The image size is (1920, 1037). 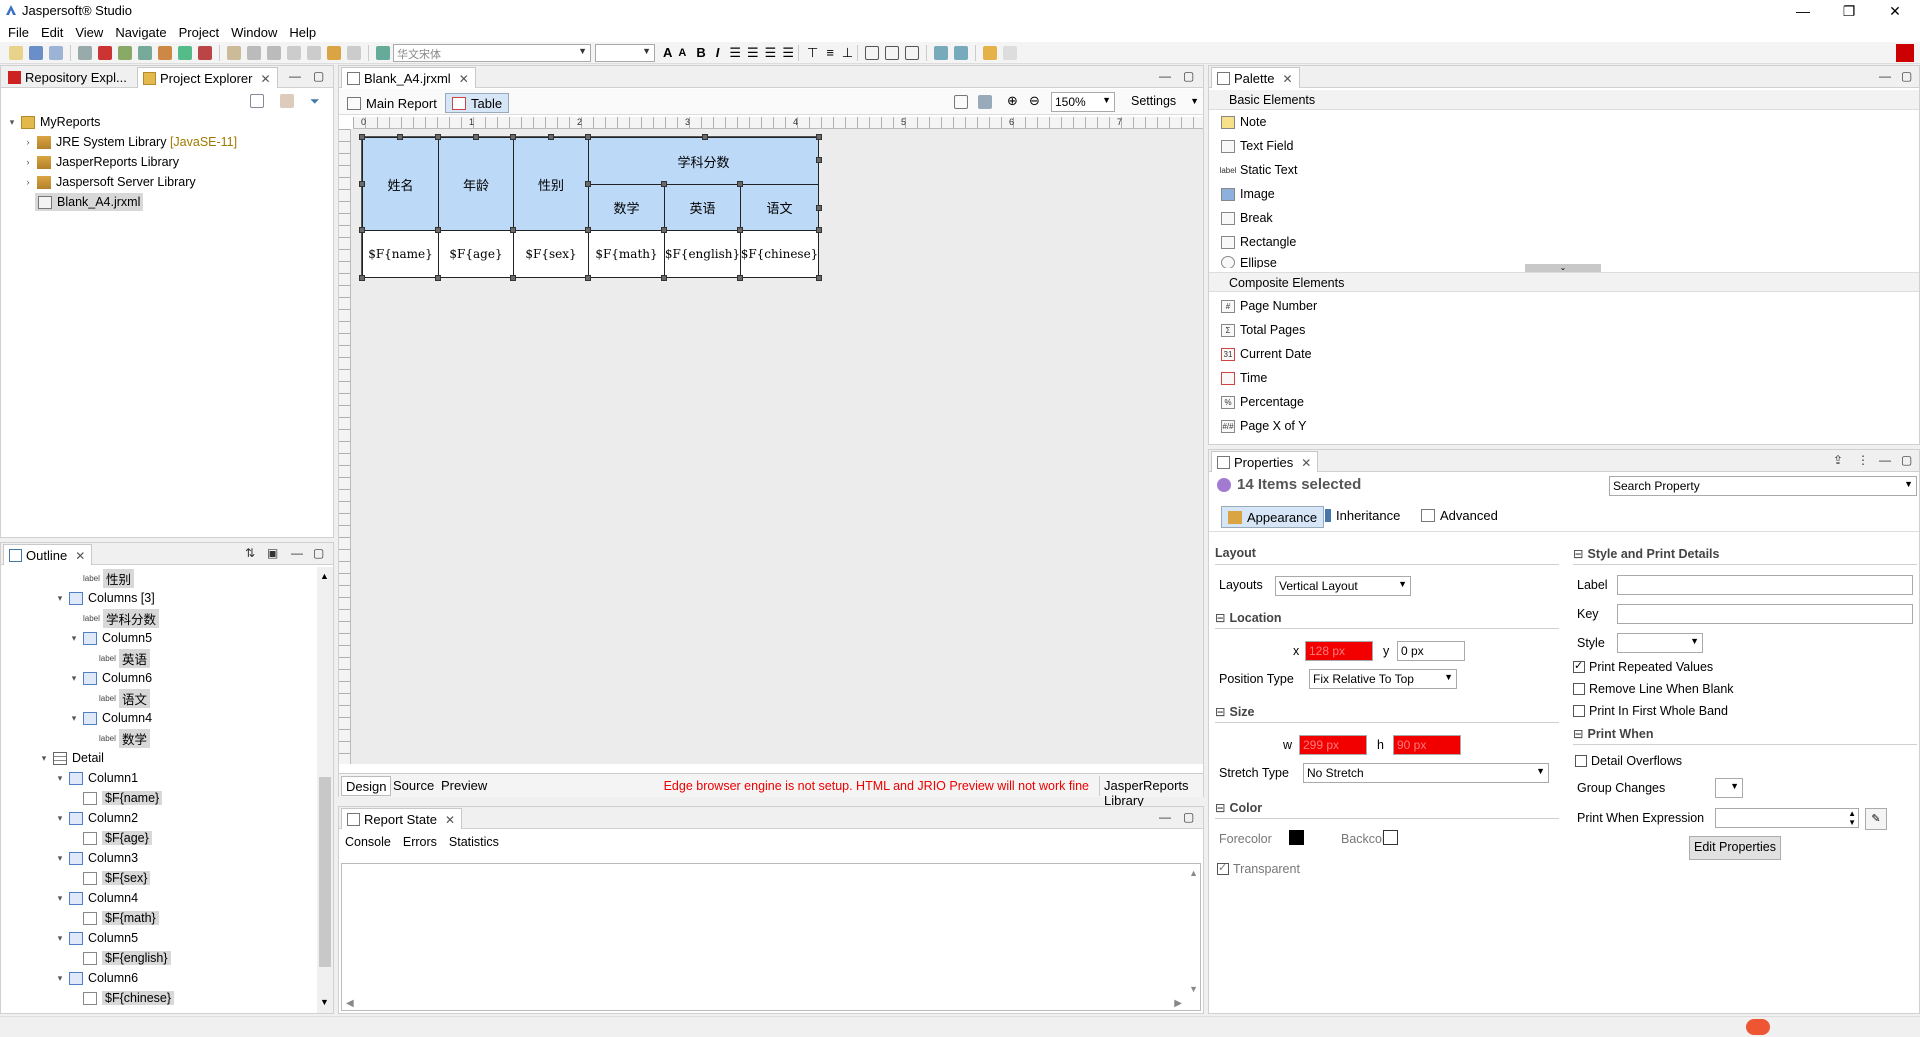 What do you see at coordinates (1164, 102) in the screenshot?
I see `settings-dropdown: Settings ▼` at bounding box center [1164, 102].